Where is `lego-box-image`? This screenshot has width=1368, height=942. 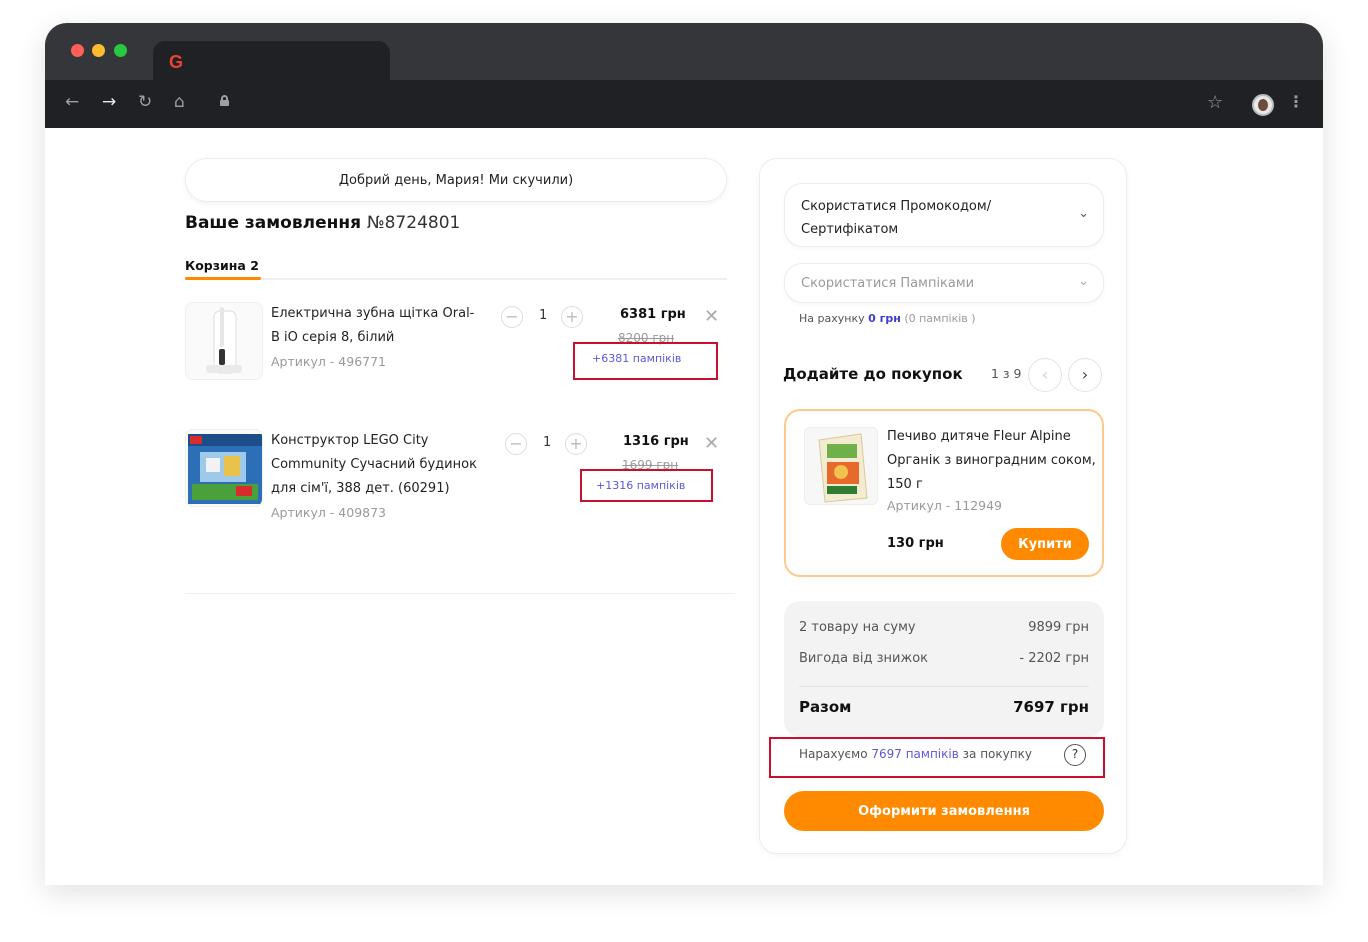
lego-box-image is located at coordinates (224, 468).